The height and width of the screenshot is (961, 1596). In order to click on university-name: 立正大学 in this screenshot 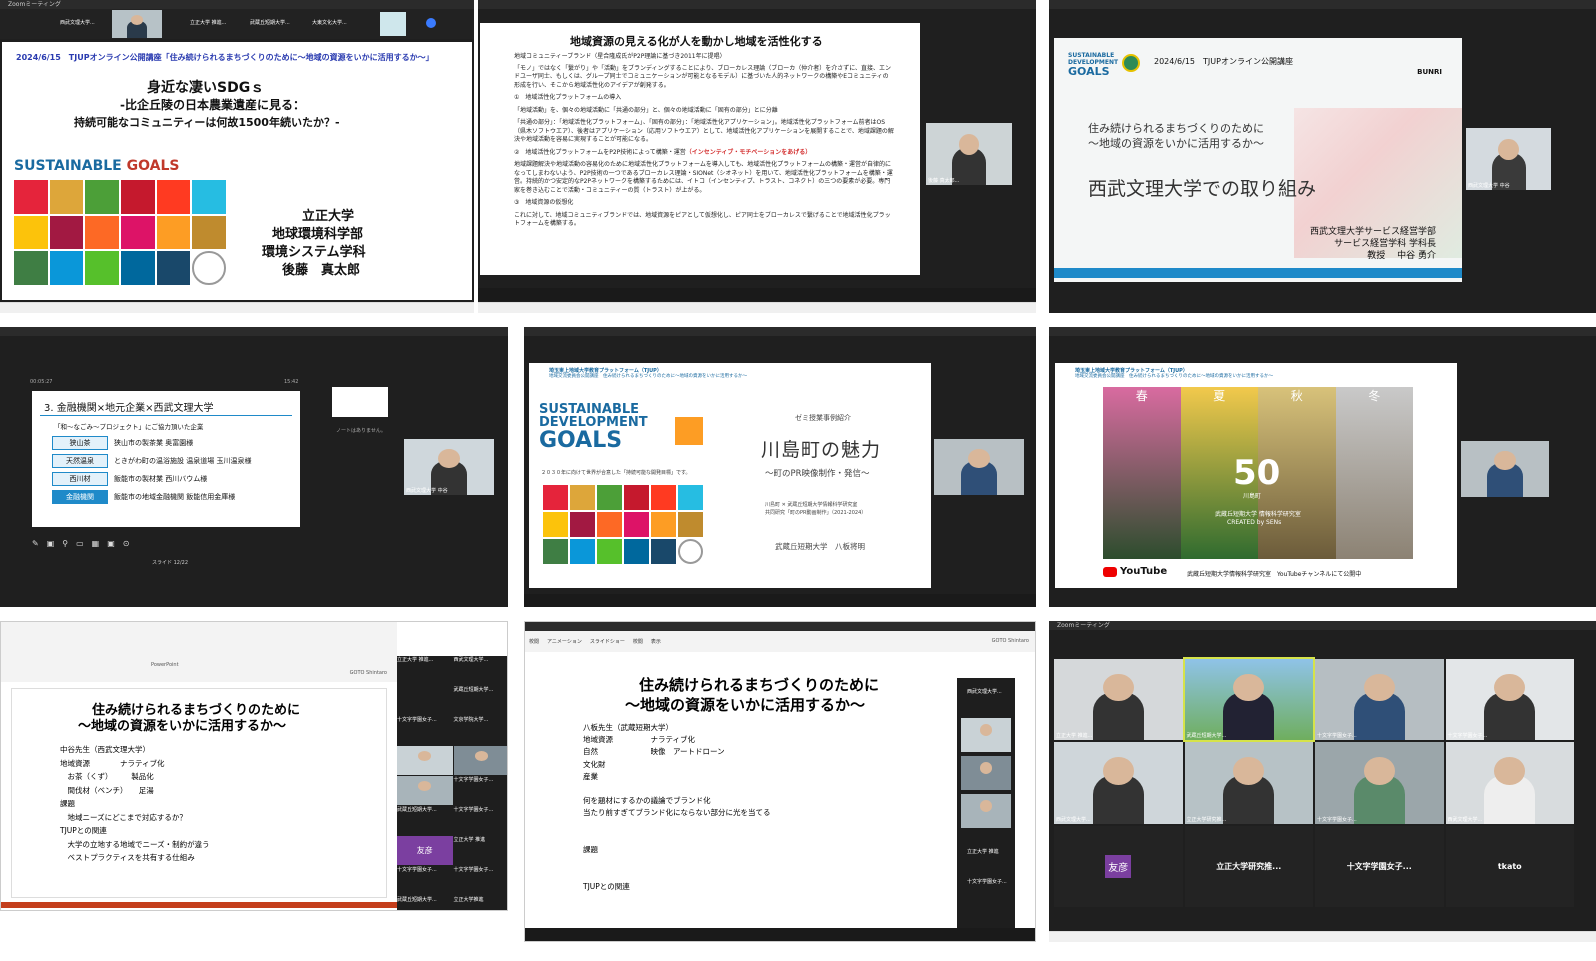, I will do `click(328, 216)`.